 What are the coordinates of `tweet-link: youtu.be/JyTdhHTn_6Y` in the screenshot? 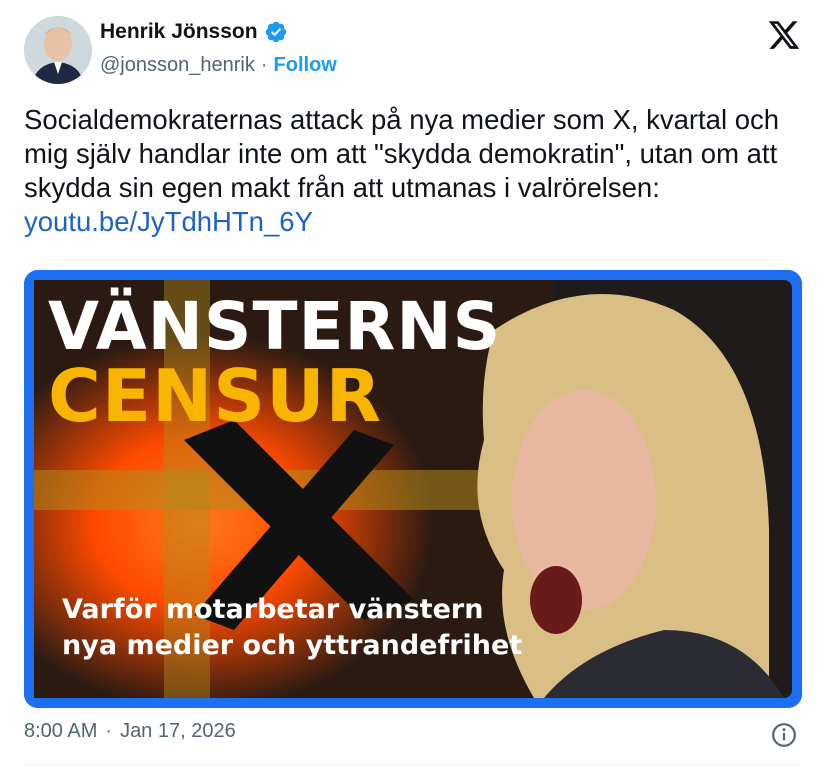 It's located at (168, 221).